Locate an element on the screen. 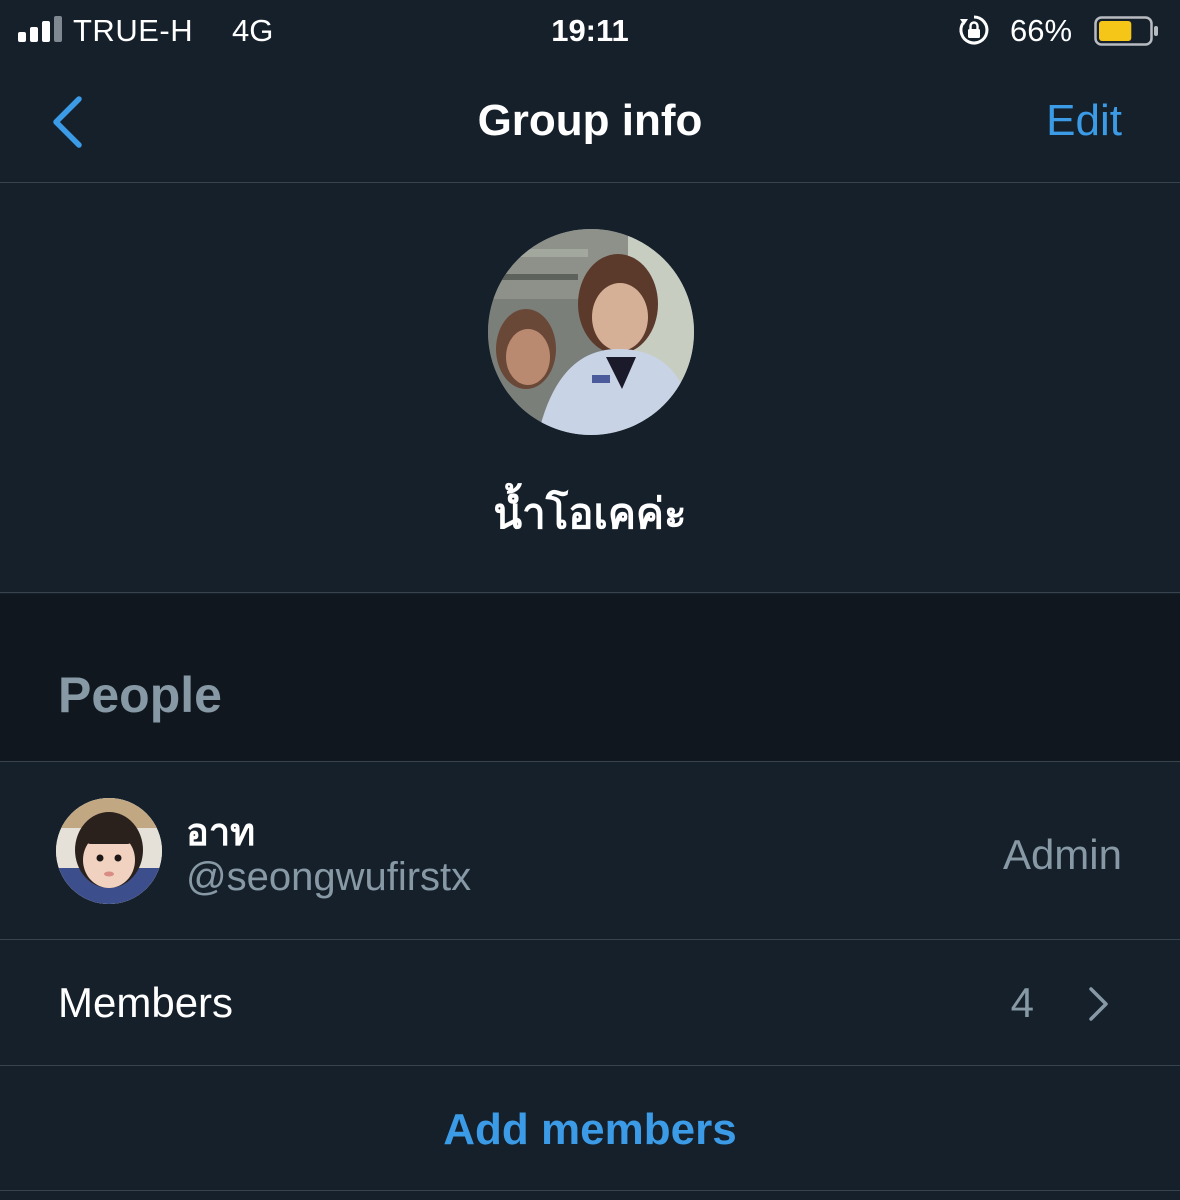  battery-icon is located at coordinates (1126, 31).